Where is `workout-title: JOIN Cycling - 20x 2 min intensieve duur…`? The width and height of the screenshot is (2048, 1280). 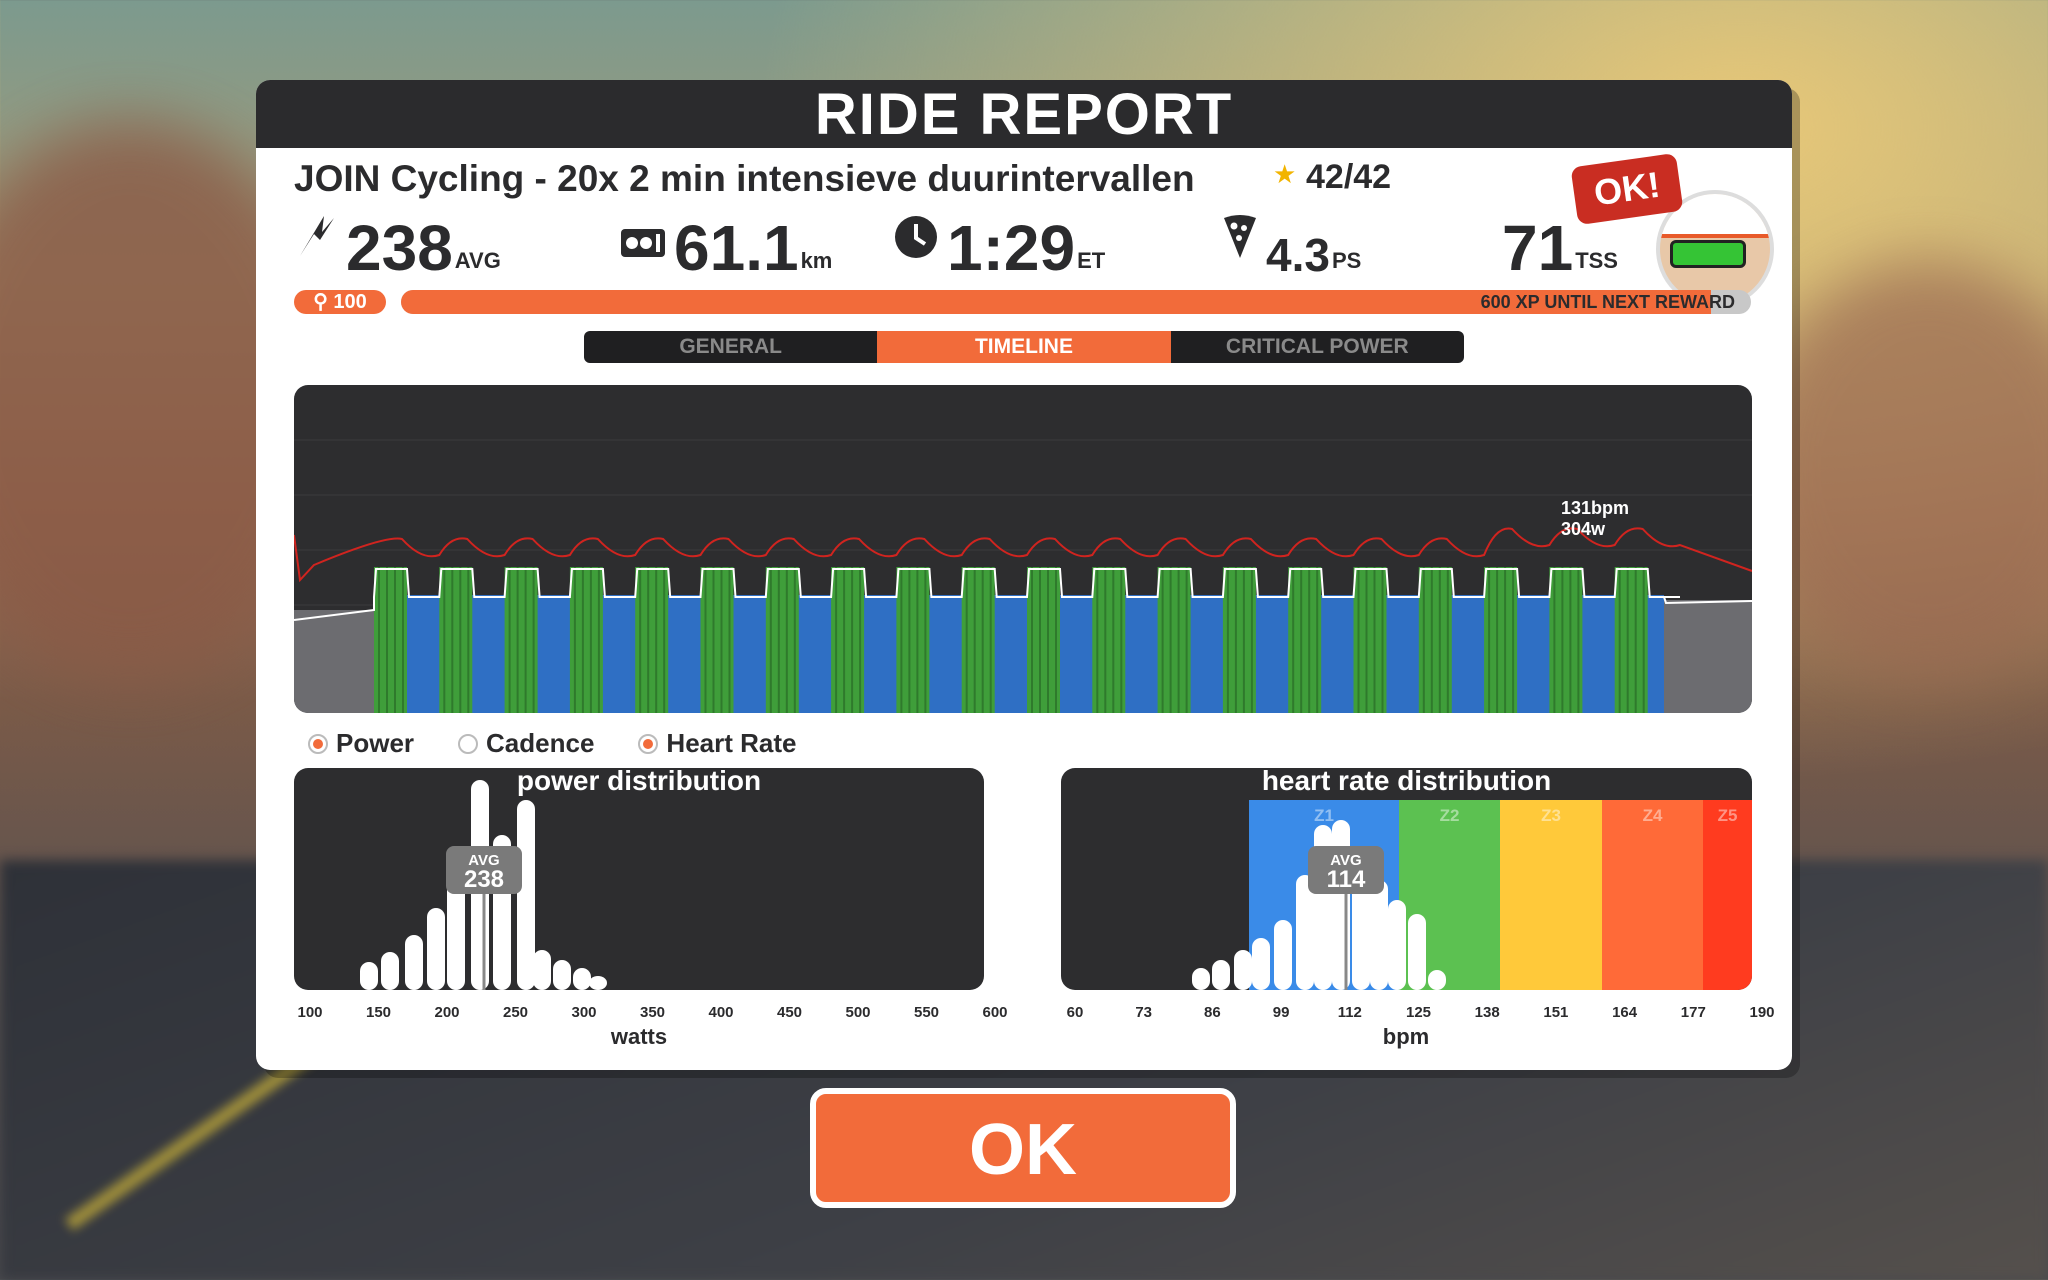
workout-title: JOIN Cycling - 20x 2 min intensieve duur… is located at coordinates (744, 178).